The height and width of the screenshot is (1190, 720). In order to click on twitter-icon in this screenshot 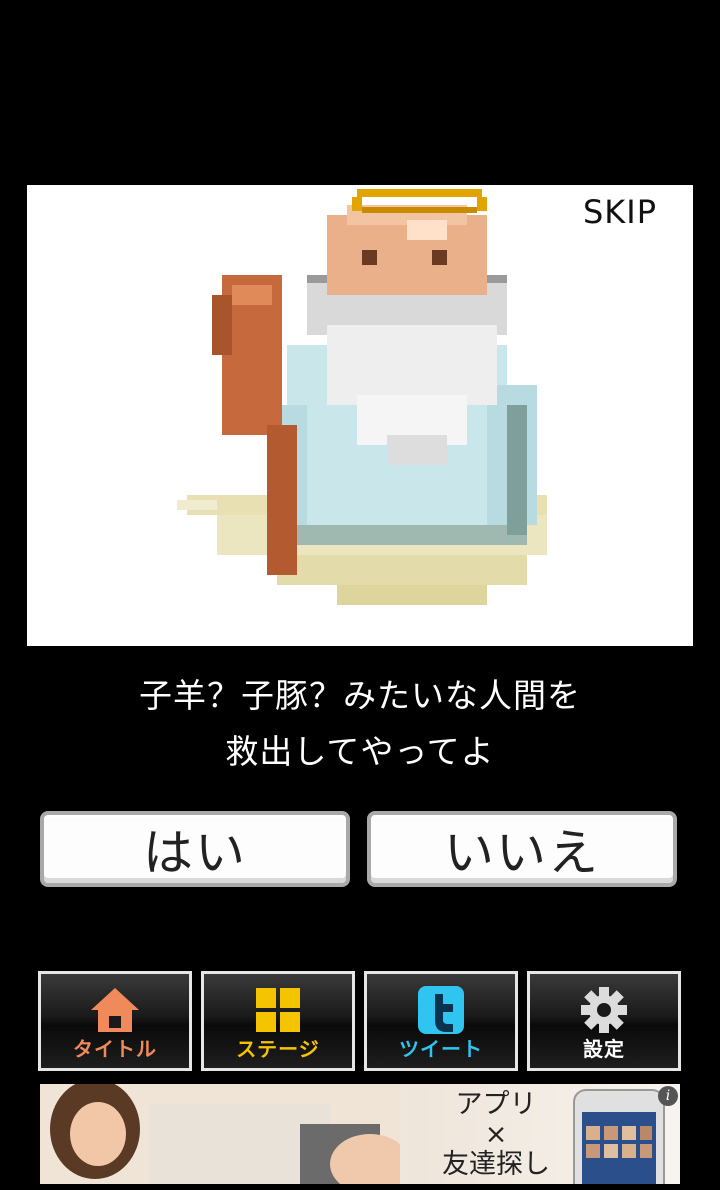, I will do `click(441, 1010)`.